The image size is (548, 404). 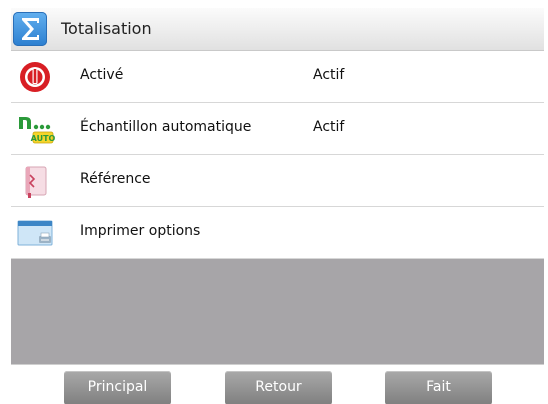 I want to click on menu-item-label: Imprimer options, so click(x=140, y=231).